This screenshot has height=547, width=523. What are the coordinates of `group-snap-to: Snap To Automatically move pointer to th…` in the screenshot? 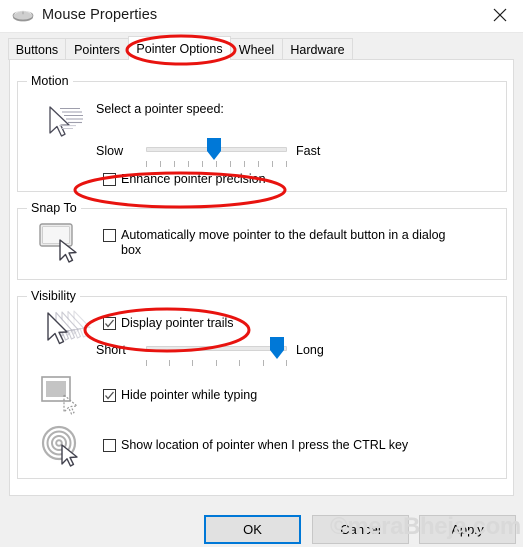 It's located at (262, 240).